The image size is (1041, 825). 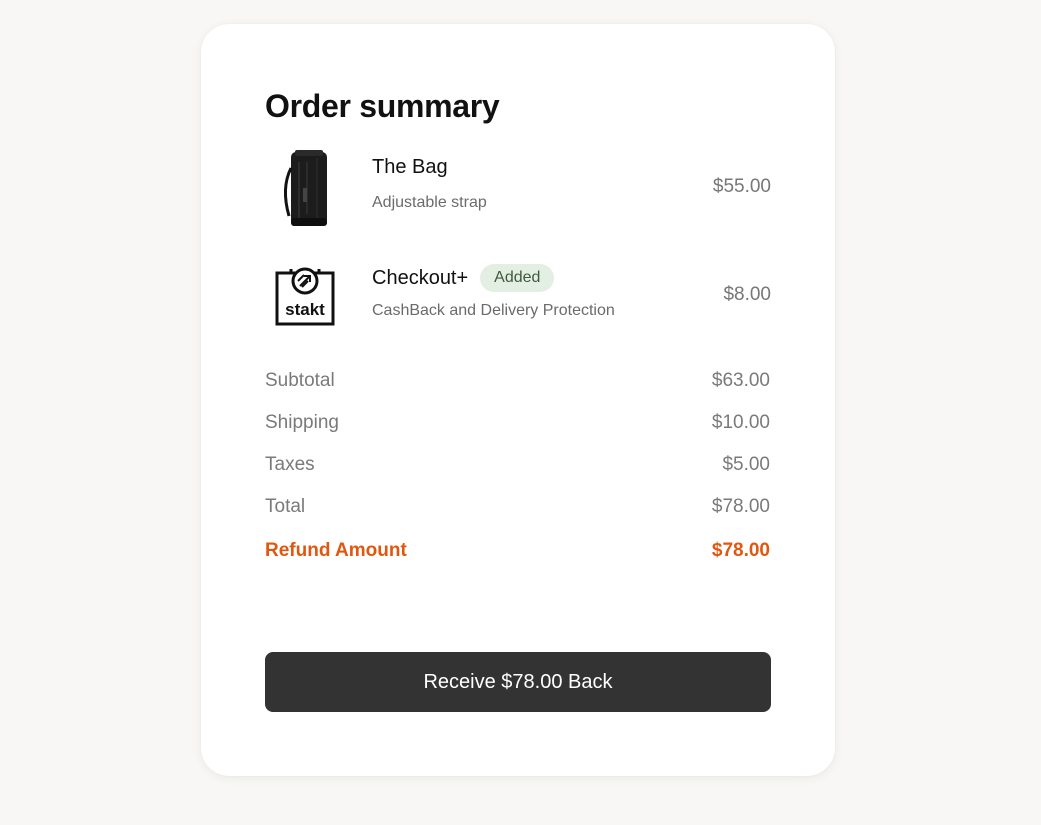 I want to click on item-description: Adjustable strap, so click(x=429, y=202).